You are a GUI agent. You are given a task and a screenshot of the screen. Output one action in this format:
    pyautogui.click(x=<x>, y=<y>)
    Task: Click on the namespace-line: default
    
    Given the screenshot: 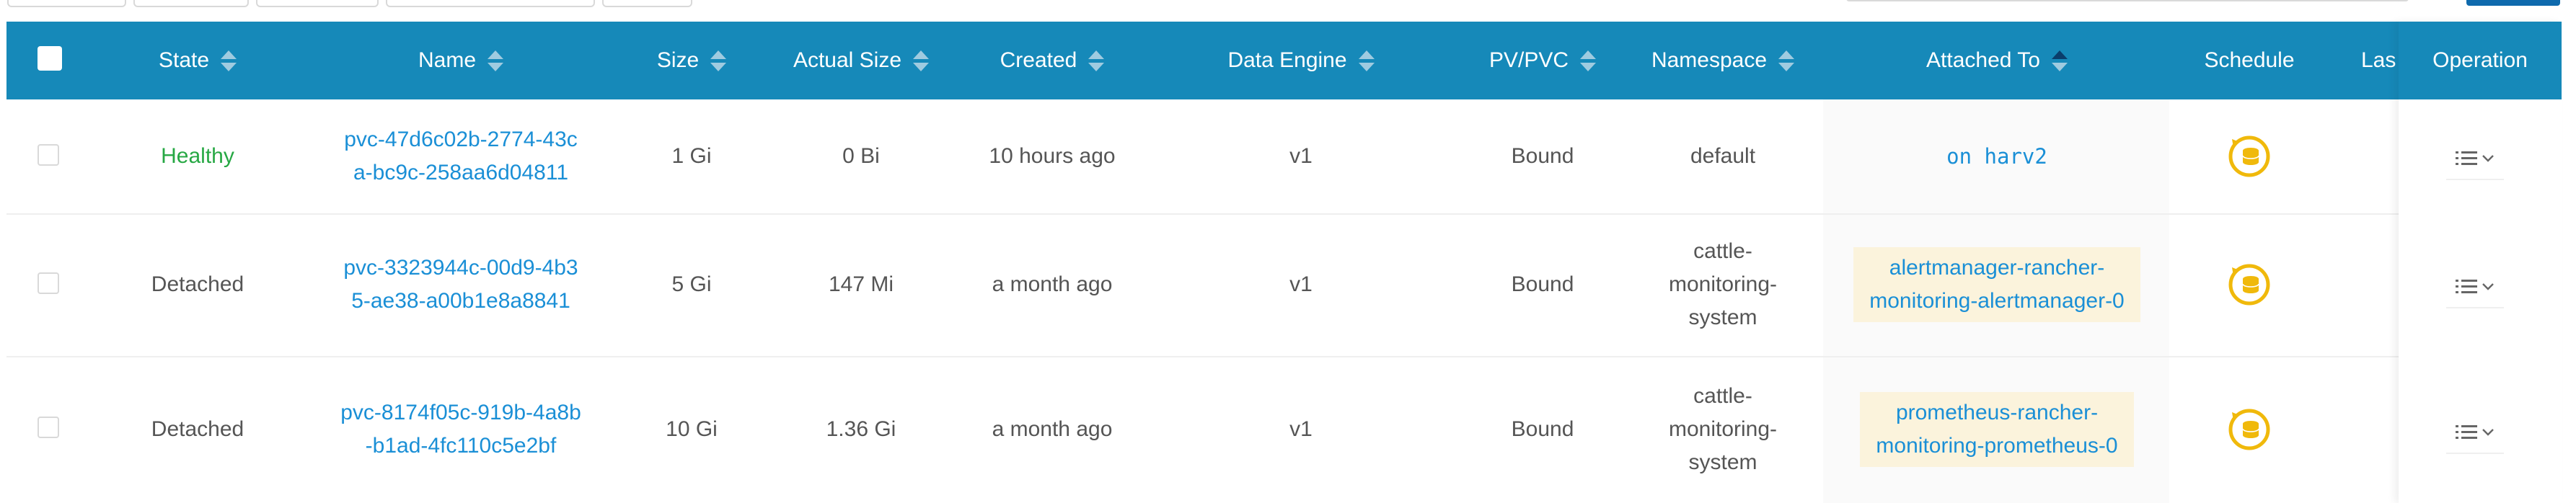 What is the action you would take?
    pyautogui.click(x=1723, y=156)
    